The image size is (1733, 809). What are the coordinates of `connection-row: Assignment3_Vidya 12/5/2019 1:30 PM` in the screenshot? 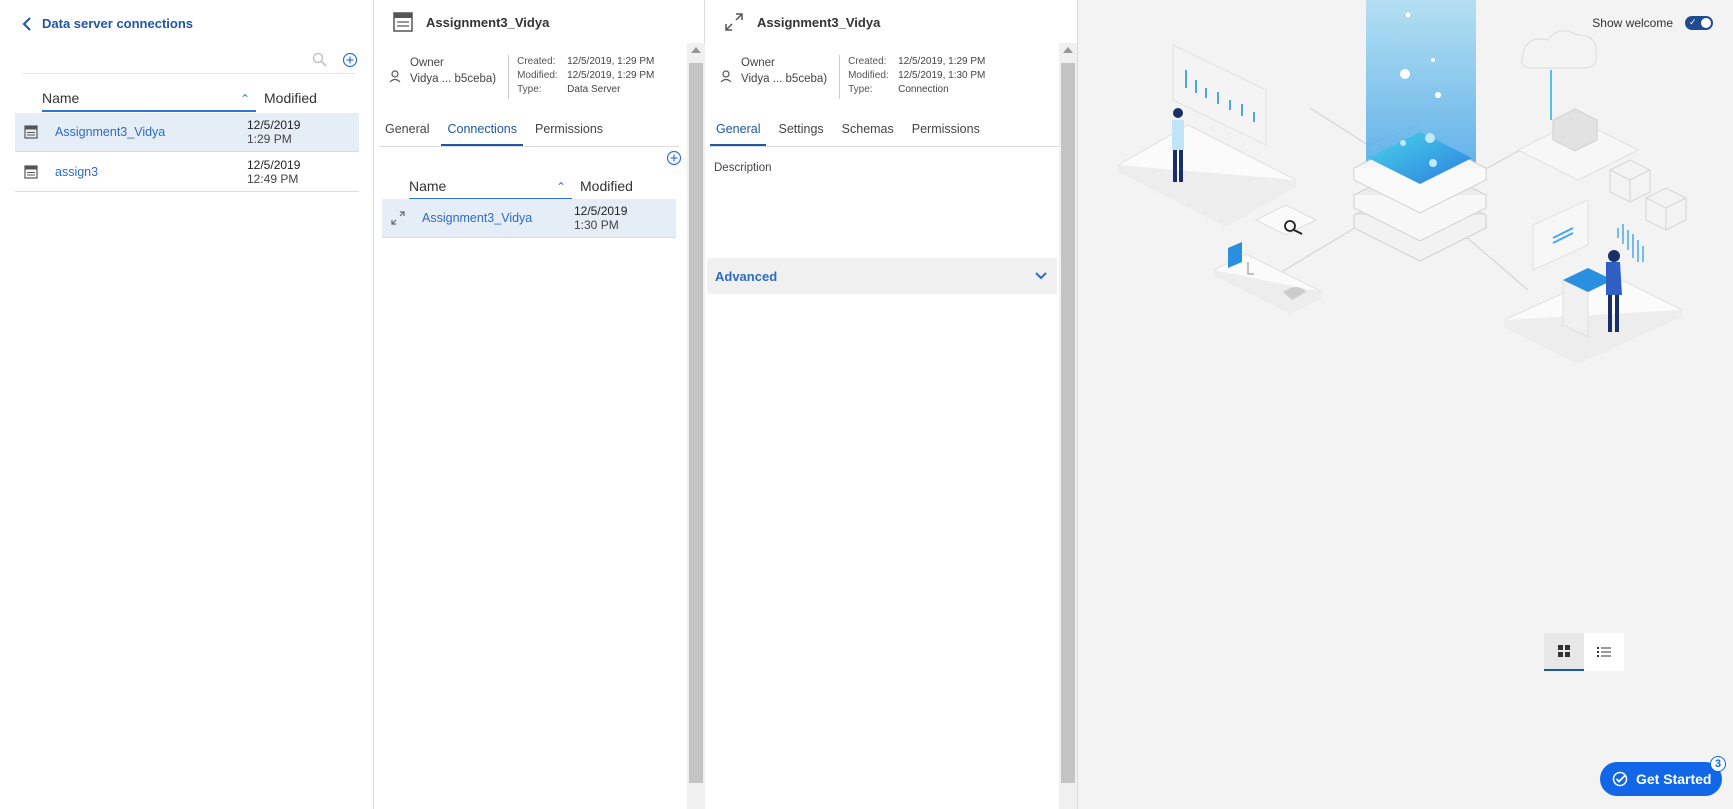 It's located at (529, 218).